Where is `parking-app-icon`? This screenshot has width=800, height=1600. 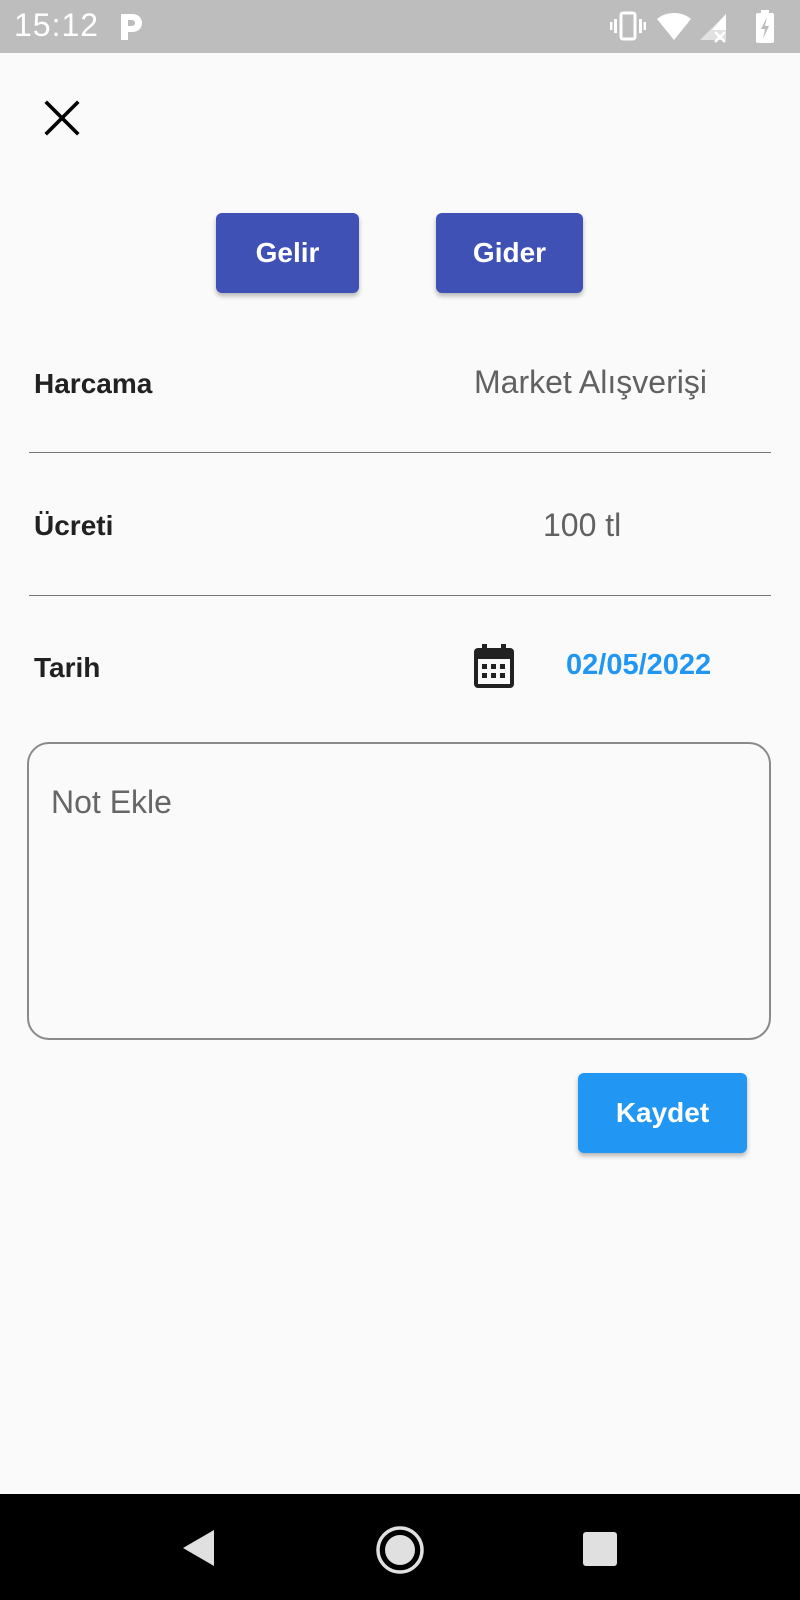 parking-app-icon is located at coordinates (131, 27).